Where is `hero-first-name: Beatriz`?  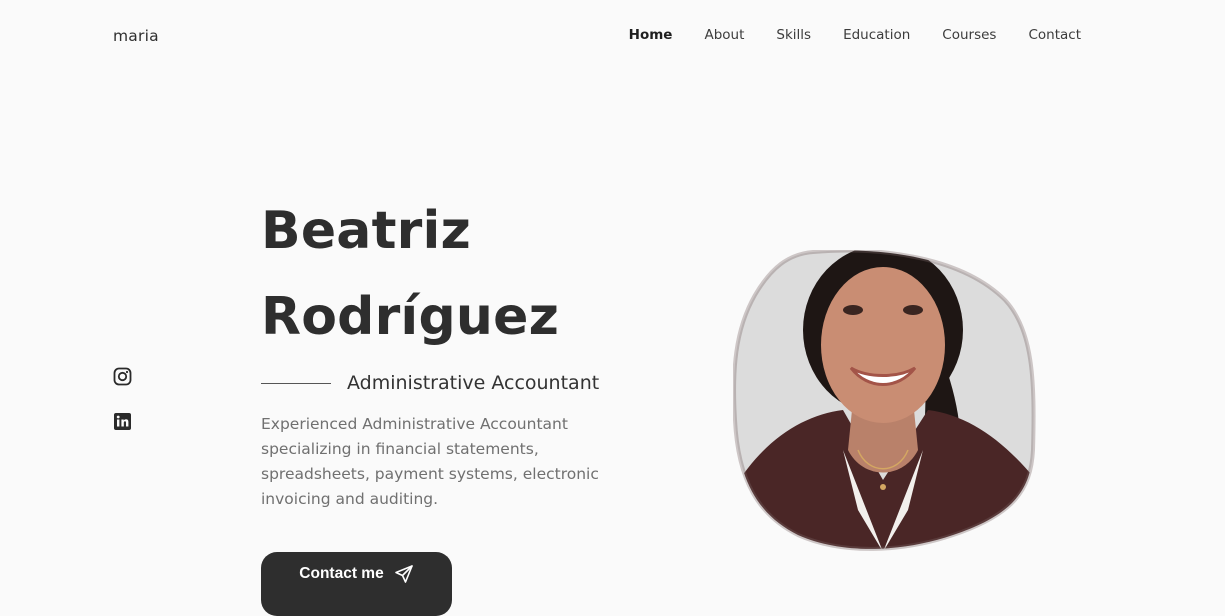 hero-first-name: Beatriz is located at coordinates (366, 231).